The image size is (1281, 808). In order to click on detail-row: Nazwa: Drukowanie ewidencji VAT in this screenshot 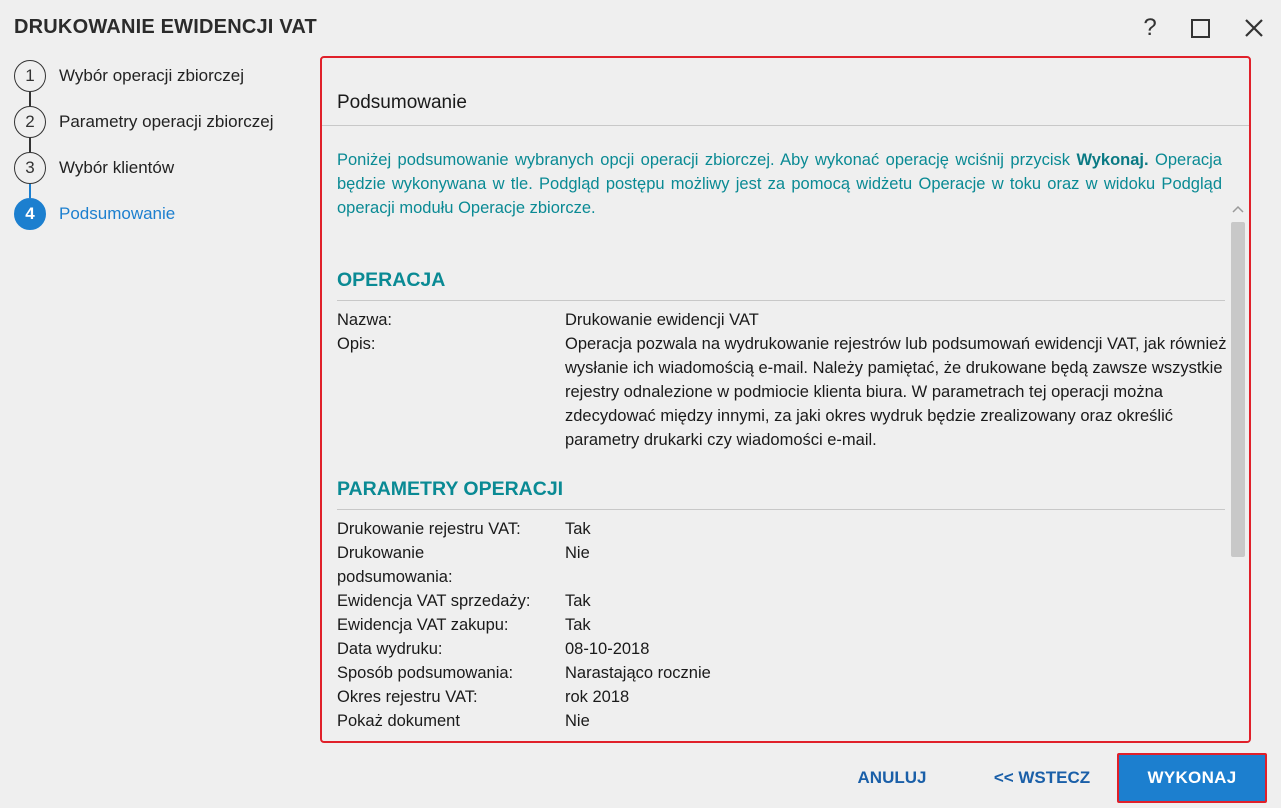, I will do `click(789, 320)`.